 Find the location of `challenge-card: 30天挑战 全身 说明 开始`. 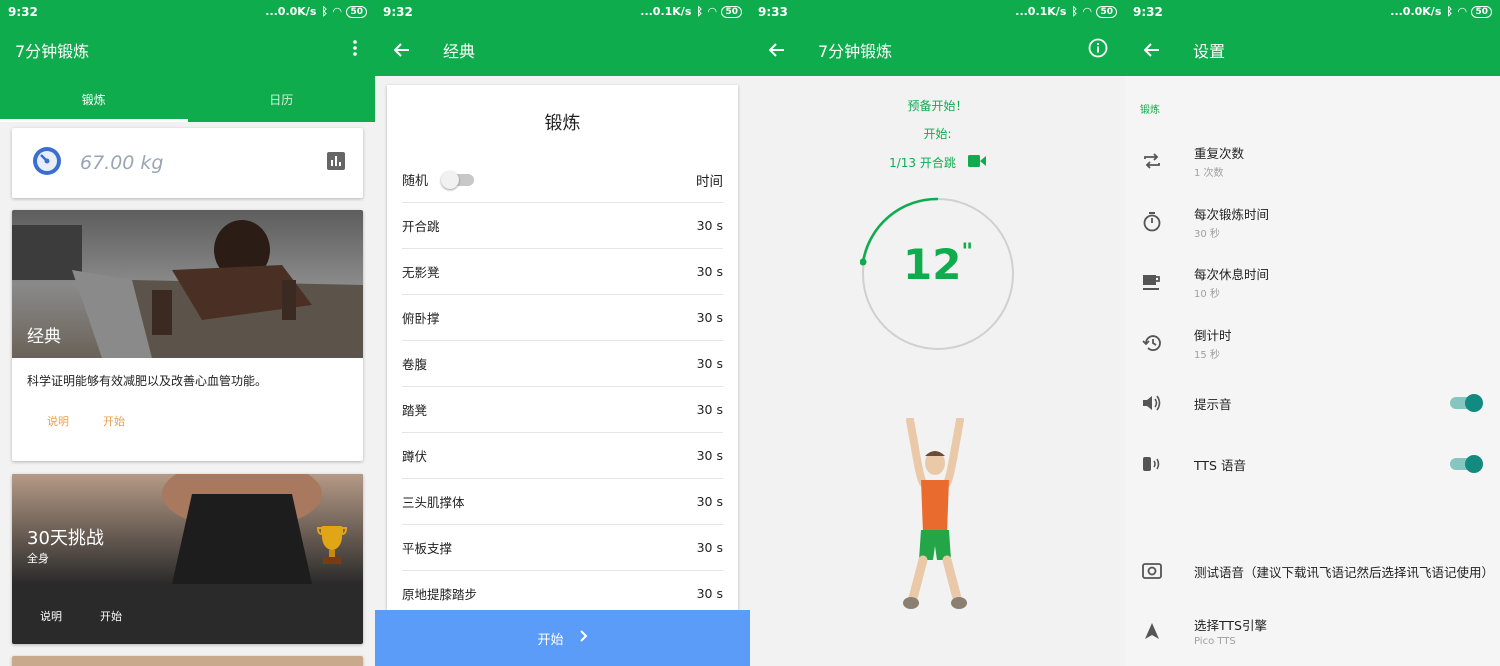

challenge-card: 30天挑战 全身 说明 开始 is located at coordinates (187, 559).